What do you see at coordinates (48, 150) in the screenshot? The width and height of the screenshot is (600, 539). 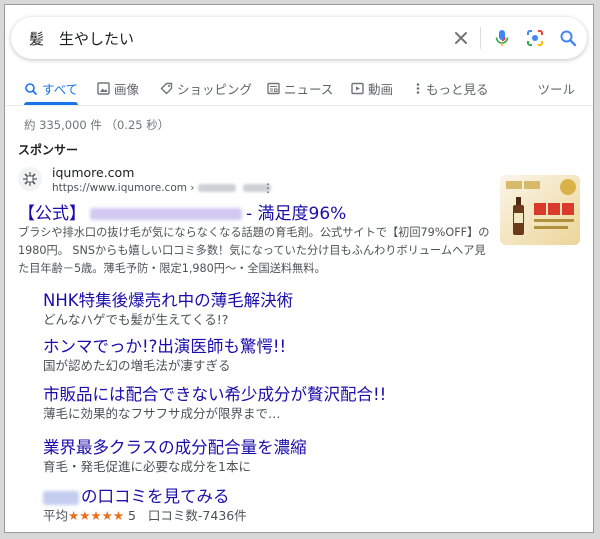 I see `sponsored-label: スポンサー` at bounding box center [48, 150].